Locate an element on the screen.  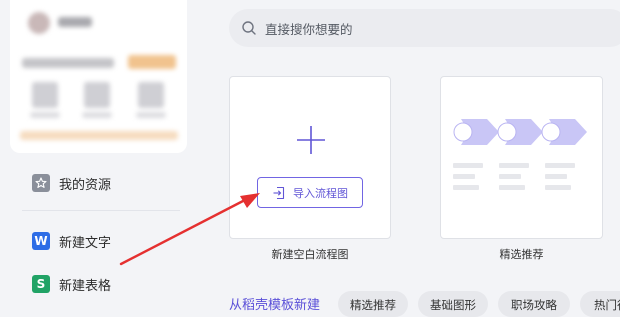
avatar is located at coordinates (39, 23).